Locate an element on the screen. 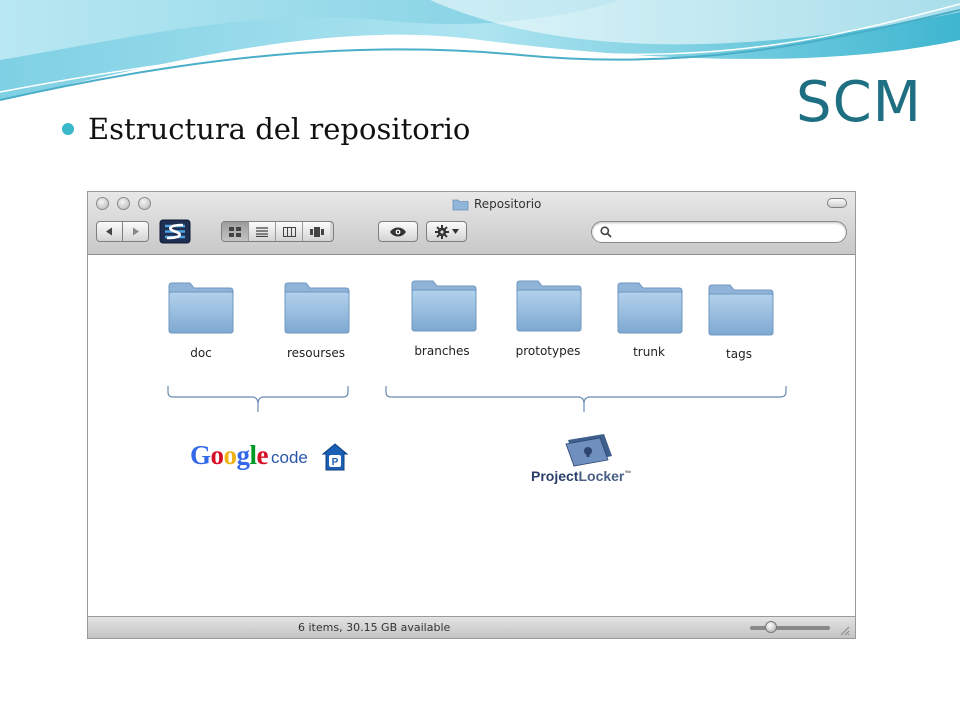  bullet-text: Estructura del repositorio is located at coordinates (279, 129).